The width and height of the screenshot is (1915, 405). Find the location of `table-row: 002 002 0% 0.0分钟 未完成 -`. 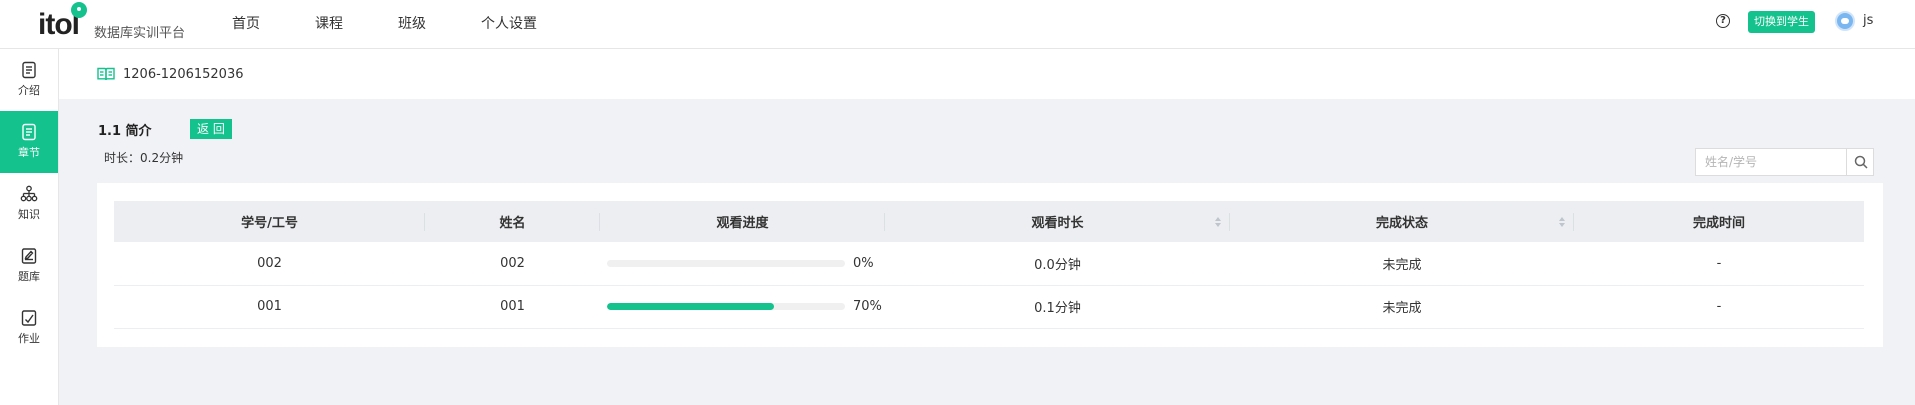

table-row: 002 002 0% 0.0分钟 未完成 - is located at coordinates (989, 263).